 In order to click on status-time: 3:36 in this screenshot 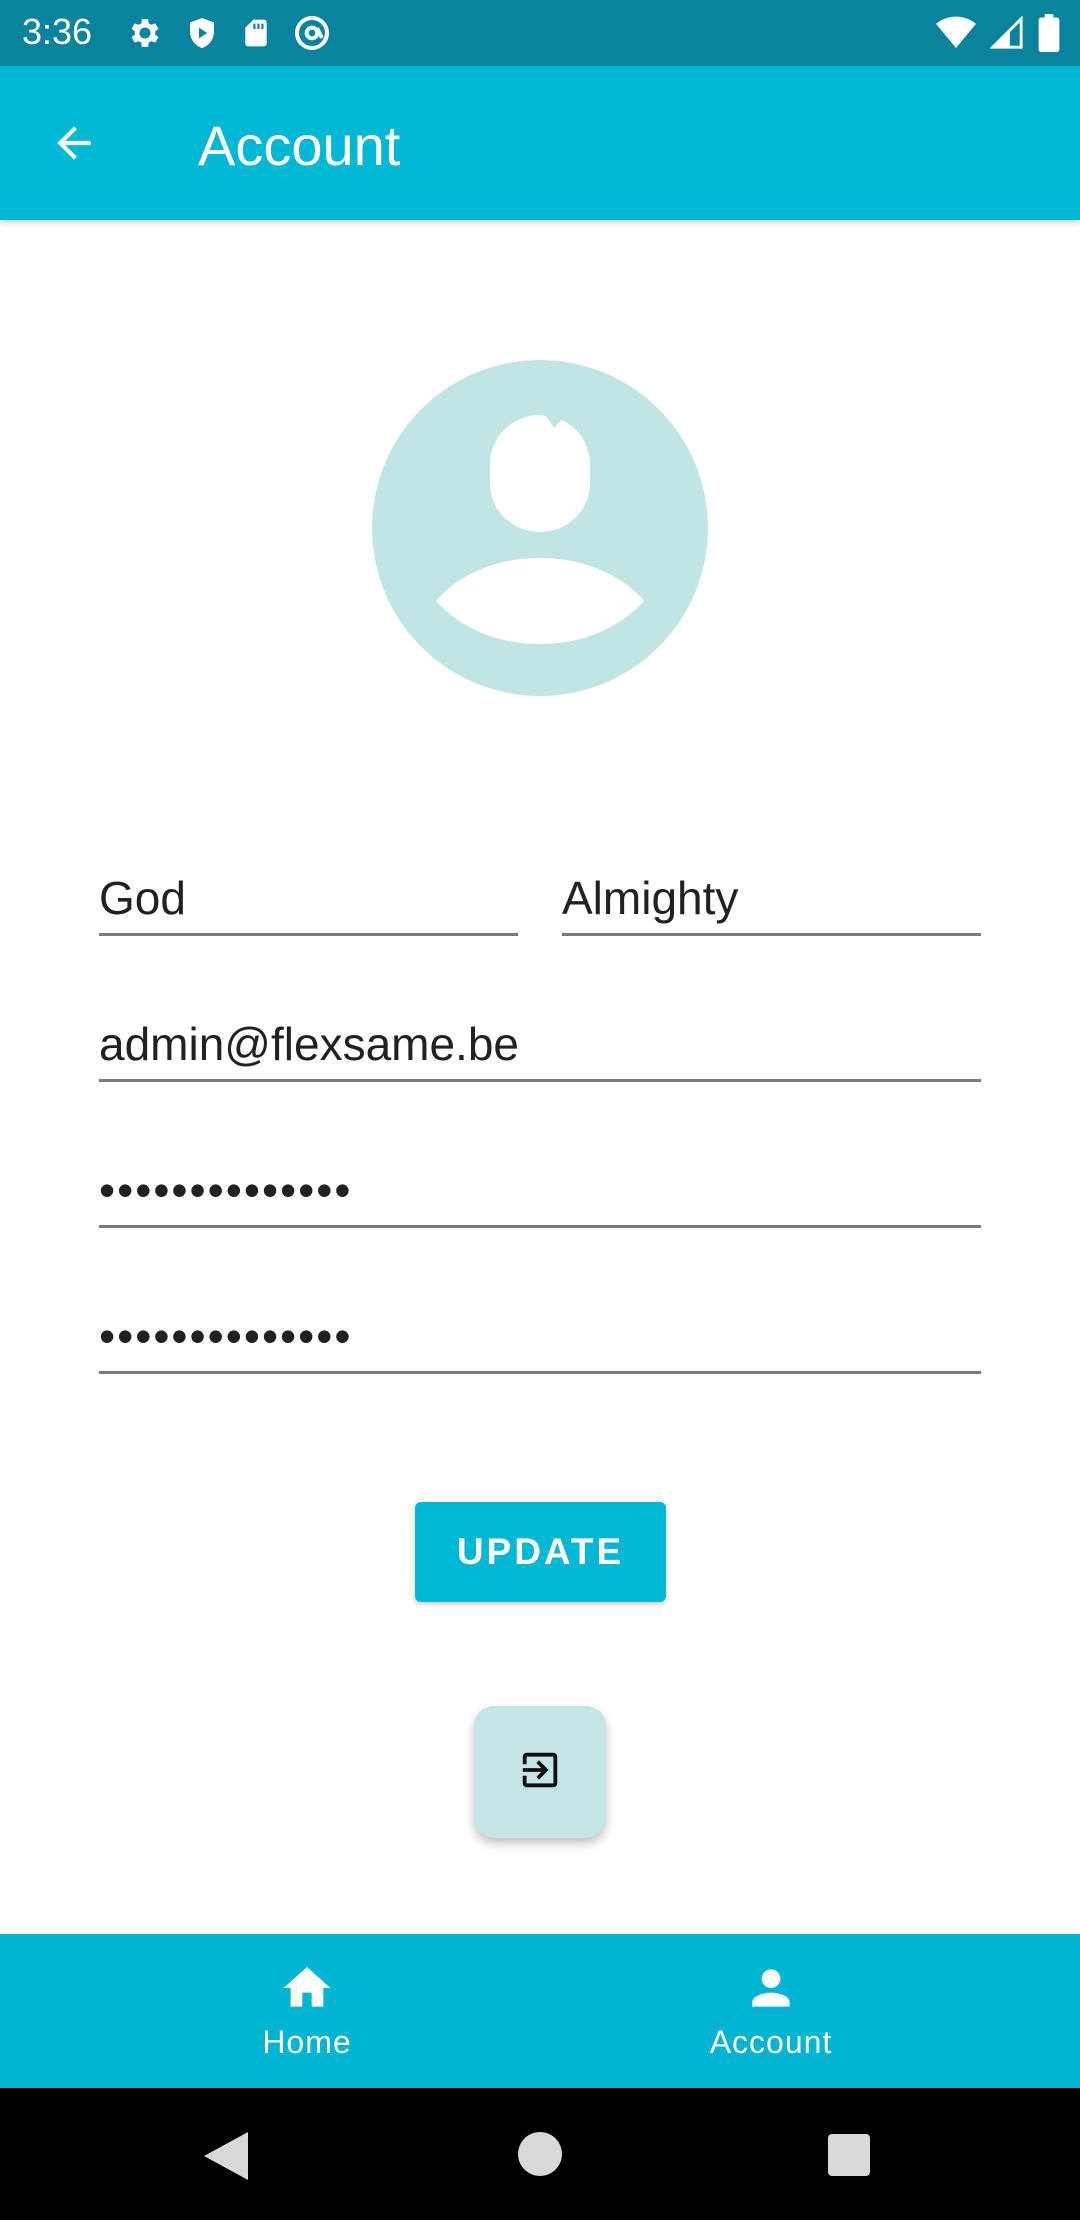, I will do `click(57, 31)`.